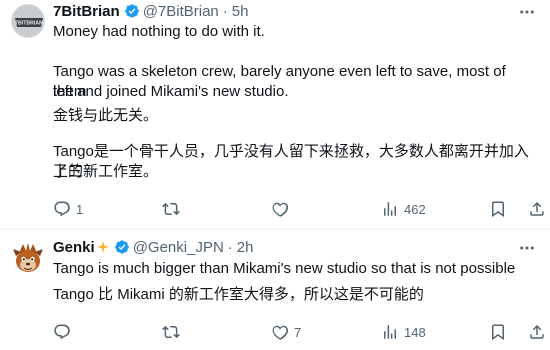 This screenshot has height=350, width=550. I want to click on reply-button: 1, so click(68, 209).